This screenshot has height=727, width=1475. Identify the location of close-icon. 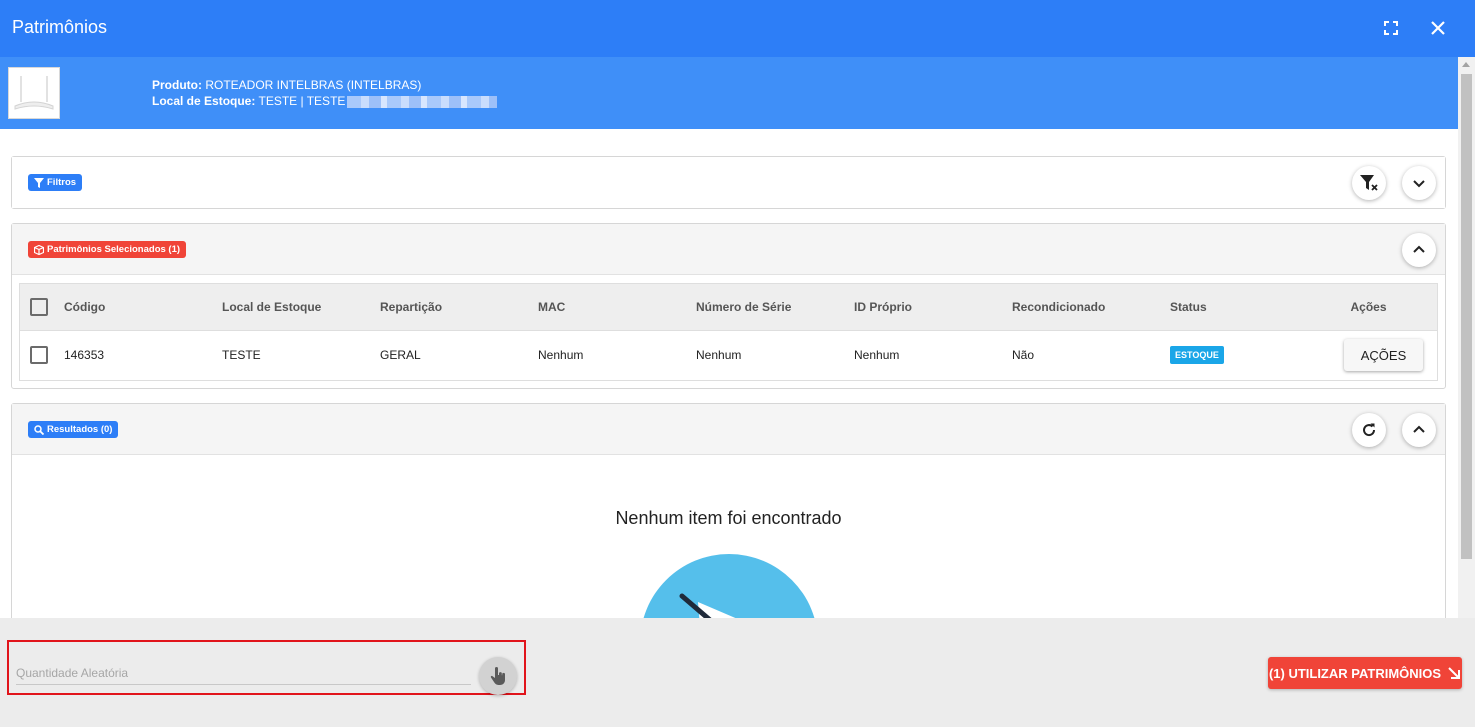
(1438, 28).